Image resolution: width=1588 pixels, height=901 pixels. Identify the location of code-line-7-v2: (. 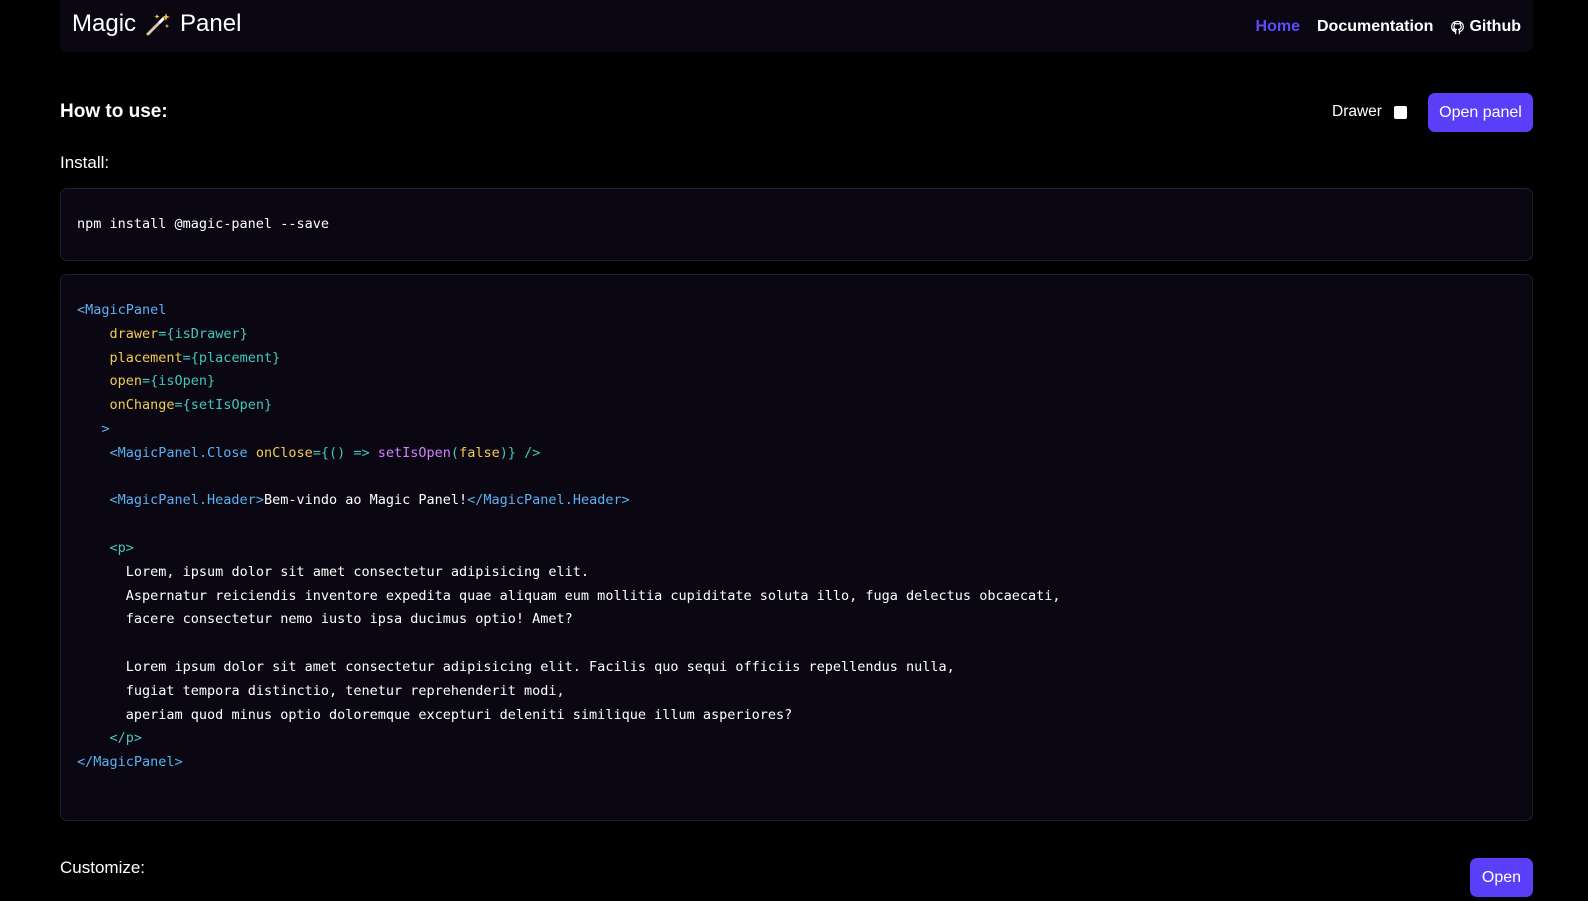
(455, 452).